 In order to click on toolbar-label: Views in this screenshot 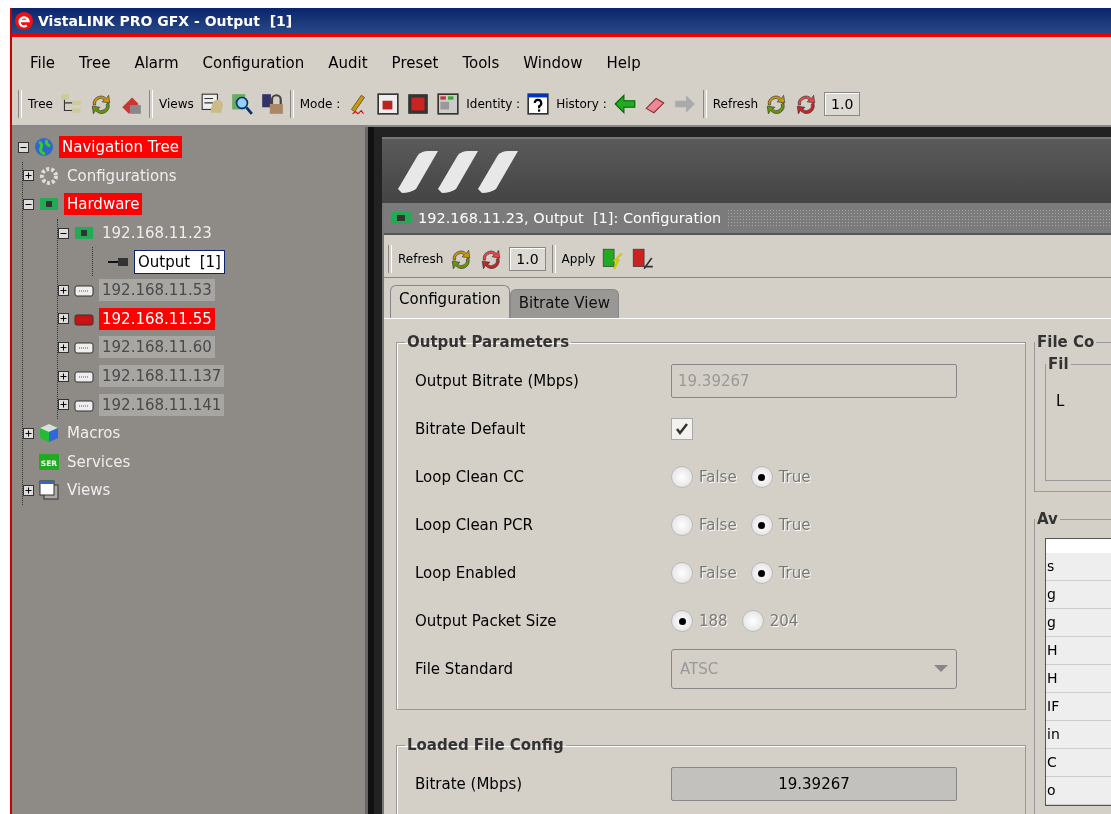, I will do `click(176, 104)`.